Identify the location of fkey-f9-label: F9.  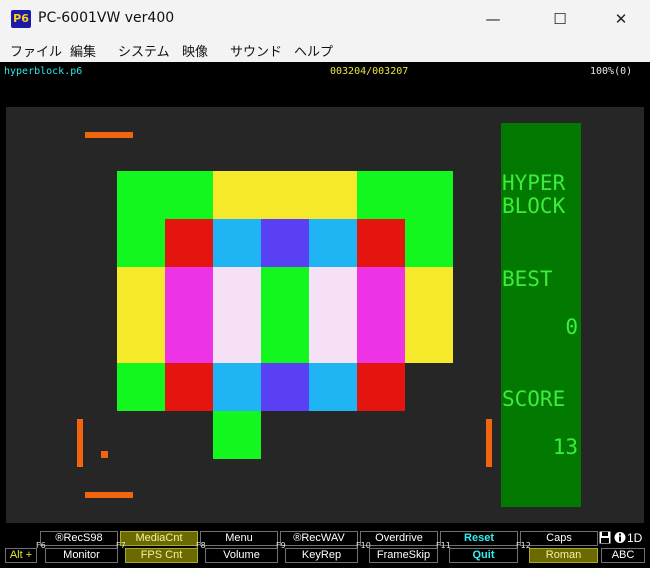
(281, 545).